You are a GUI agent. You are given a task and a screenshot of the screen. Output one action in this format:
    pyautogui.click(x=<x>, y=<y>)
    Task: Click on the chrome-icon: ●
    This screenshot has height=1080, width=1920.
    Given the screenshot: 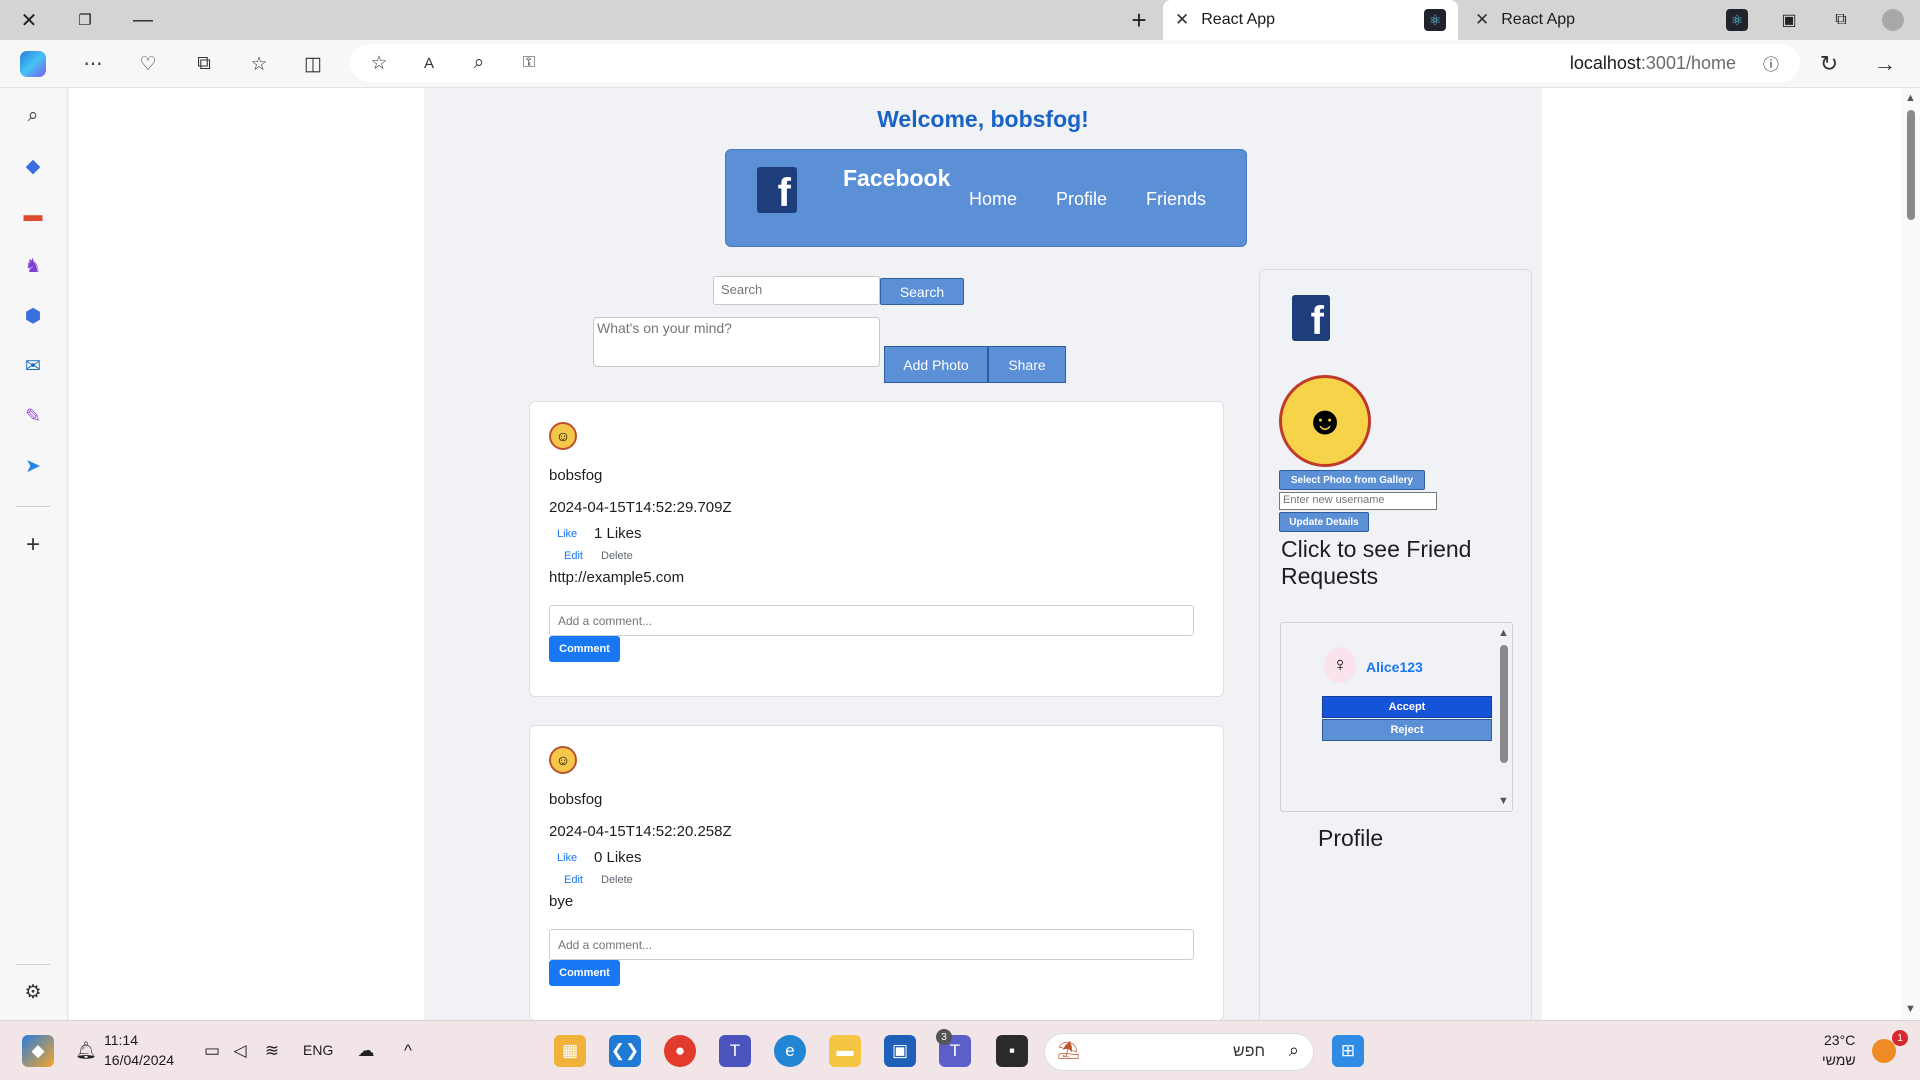 What is the action you would take?
    pyautogui.click(x=680, y=1051)
    